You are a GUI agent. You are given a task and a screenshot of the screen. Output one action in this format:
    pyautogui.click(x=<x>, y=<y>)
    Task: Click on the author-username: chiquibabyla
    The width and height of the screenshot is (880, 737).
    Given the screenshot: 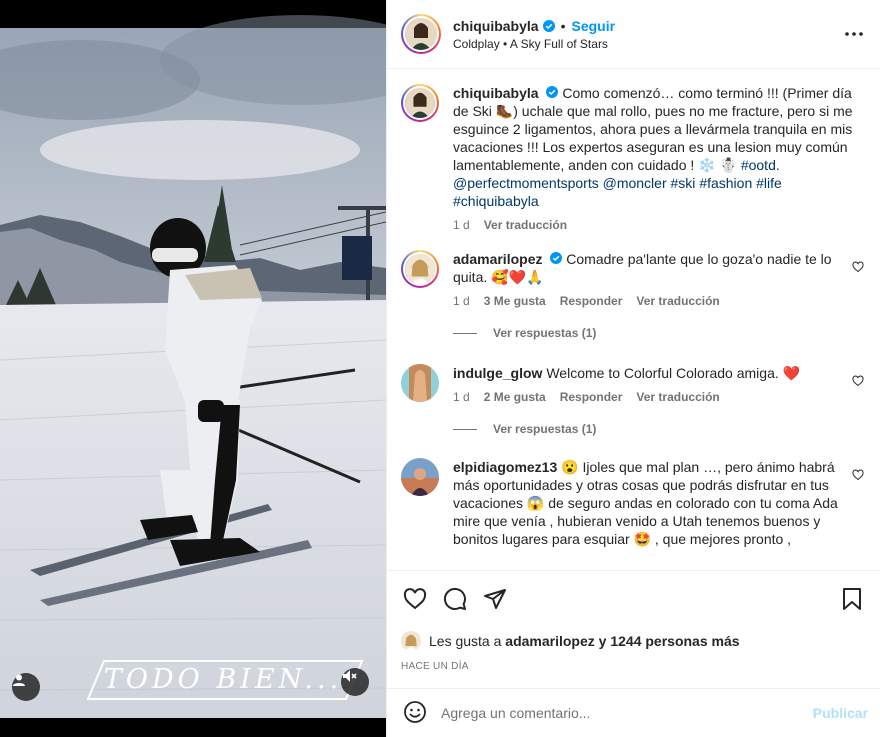 What is the action you would take?
    pyautogui.click(x=496, y=26)
    